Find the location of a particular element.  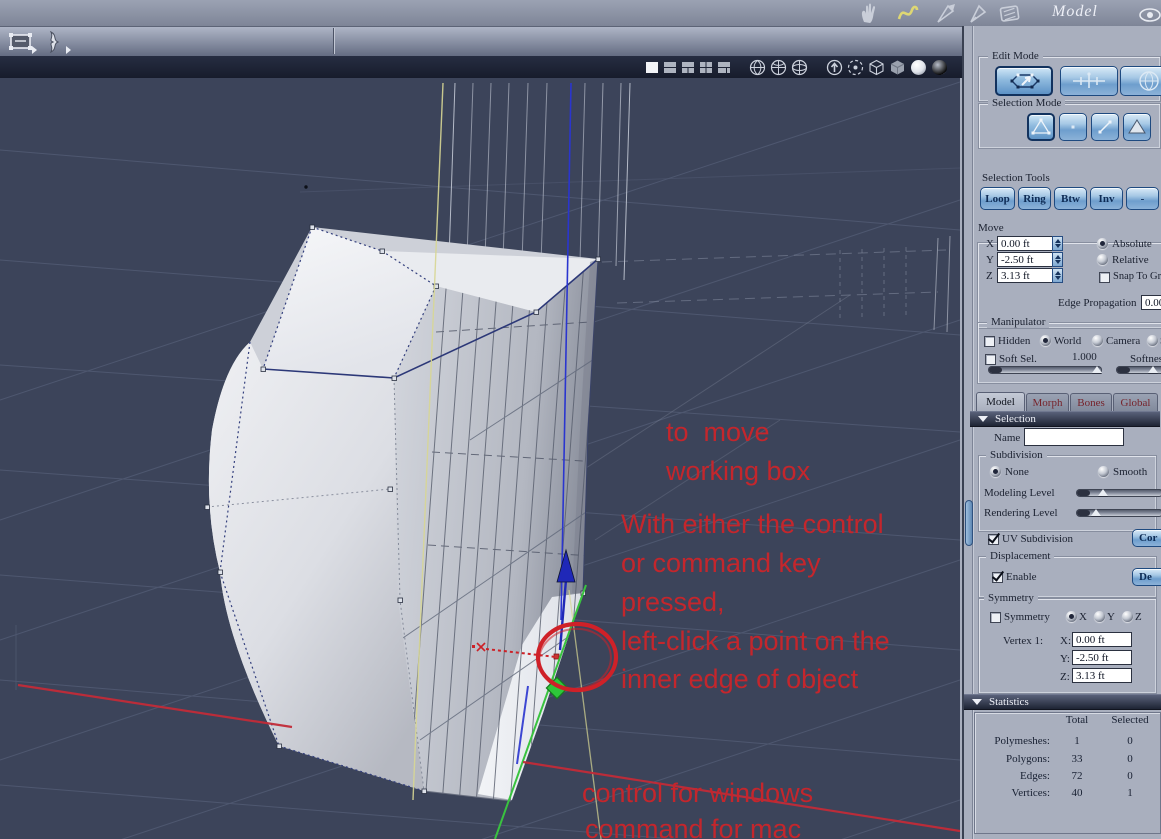

softness-slider is located at coordinates (1138, 370).